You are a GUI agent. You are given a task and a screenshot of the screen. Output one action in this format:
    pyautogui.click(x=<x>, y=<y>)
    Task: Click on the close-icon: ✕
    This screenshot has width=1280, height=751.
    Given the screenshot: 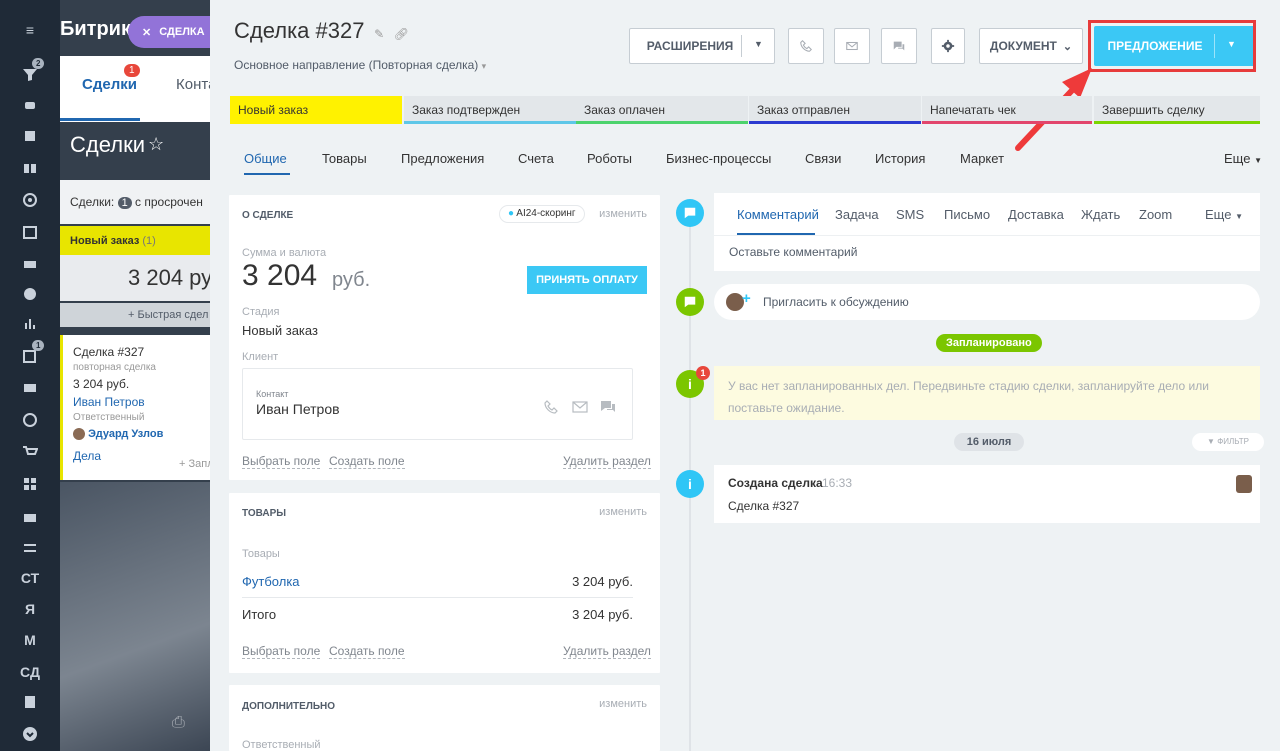 What is the action you would take?
    pyautogui.click(x=146, y=32)
    